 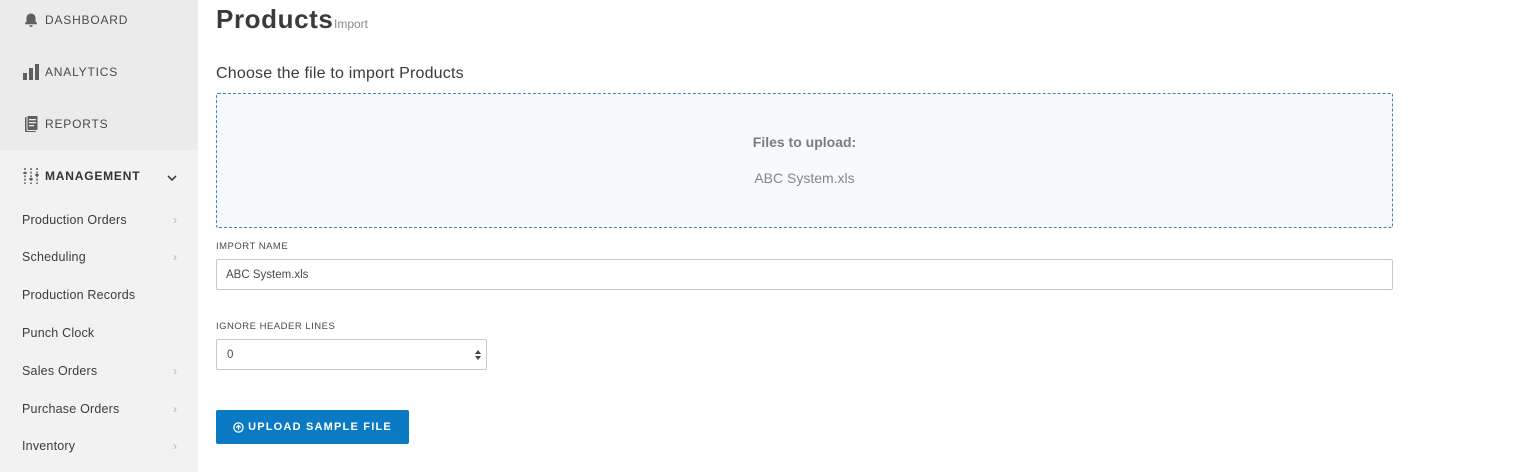 I want to click on import-name-input, so click(x=804, y=274).